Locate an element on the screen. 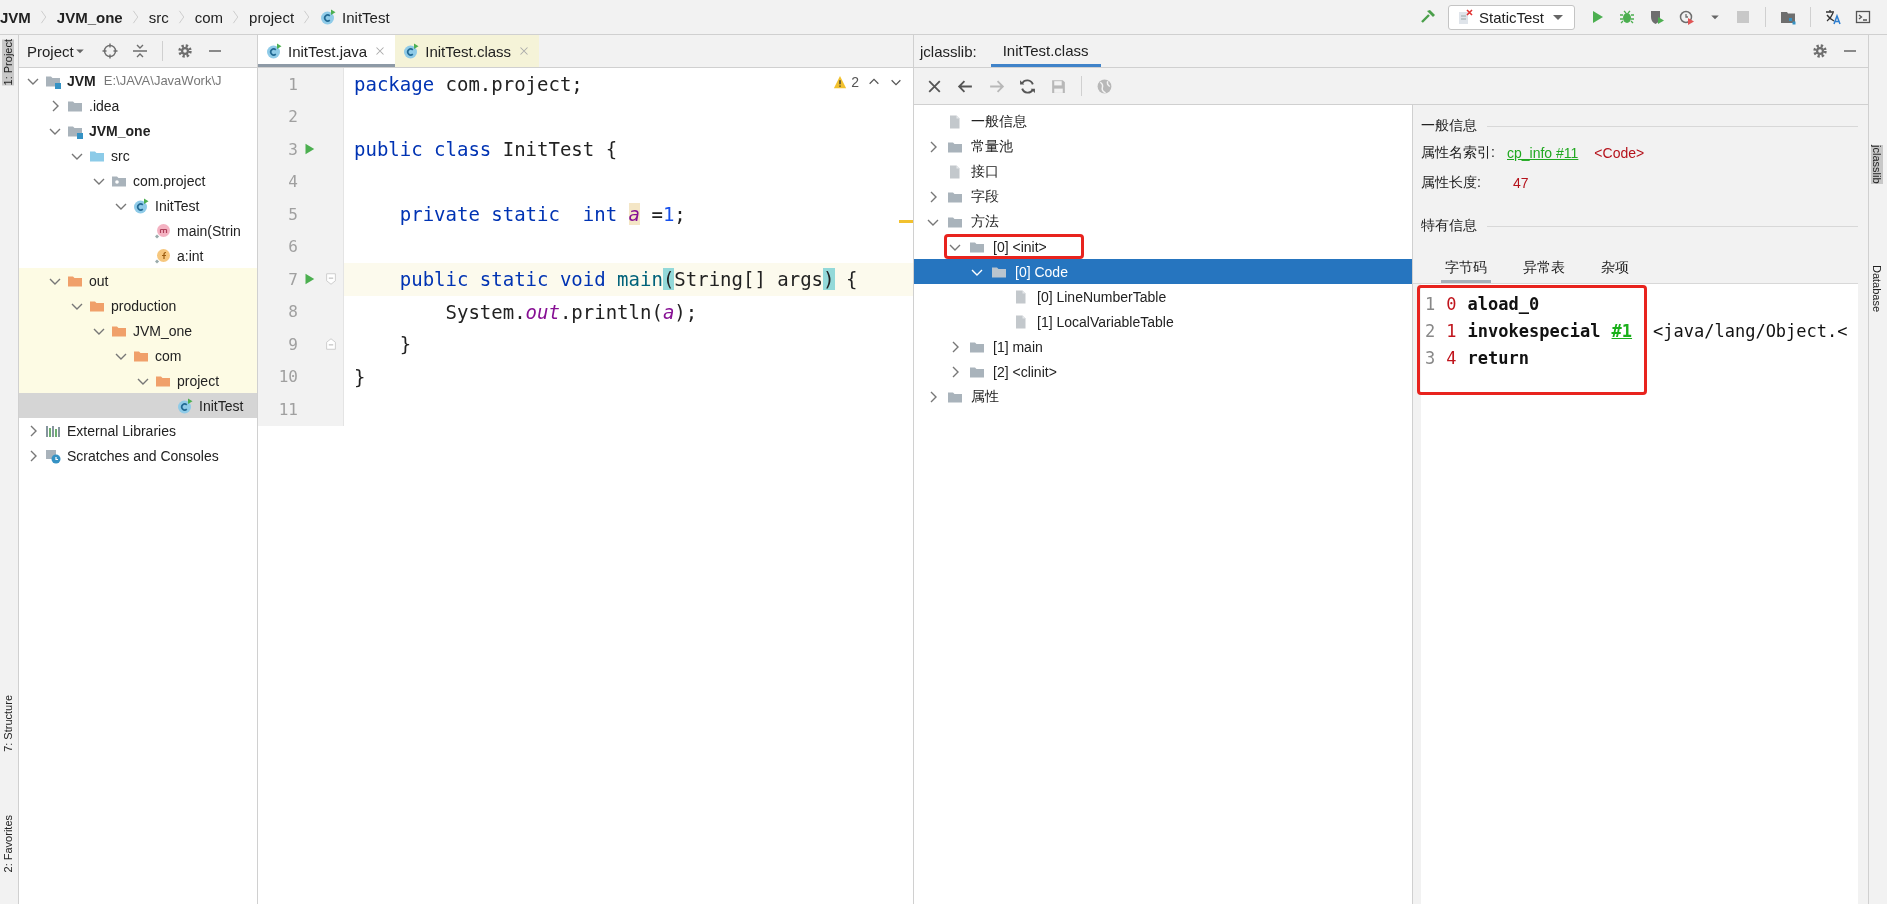  folder-grid-icon is located at coordinates (1788, 17).